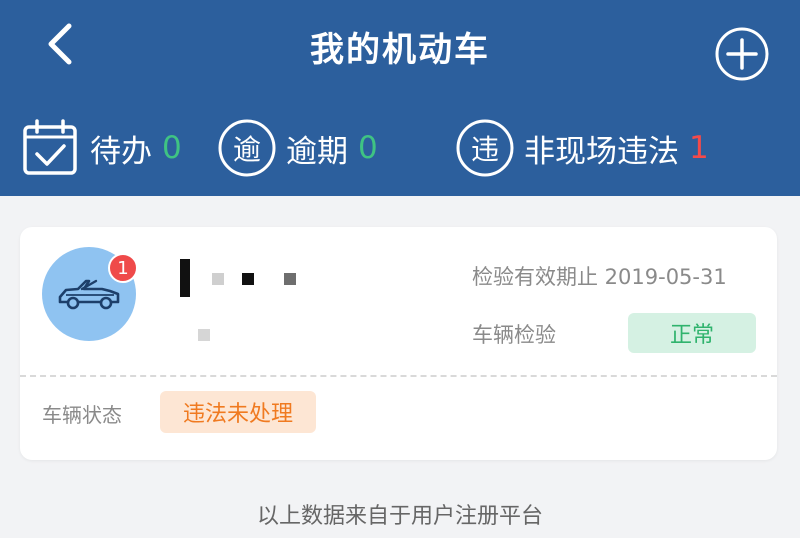  I want to click on violation-icon: 违, so click(485, 148).